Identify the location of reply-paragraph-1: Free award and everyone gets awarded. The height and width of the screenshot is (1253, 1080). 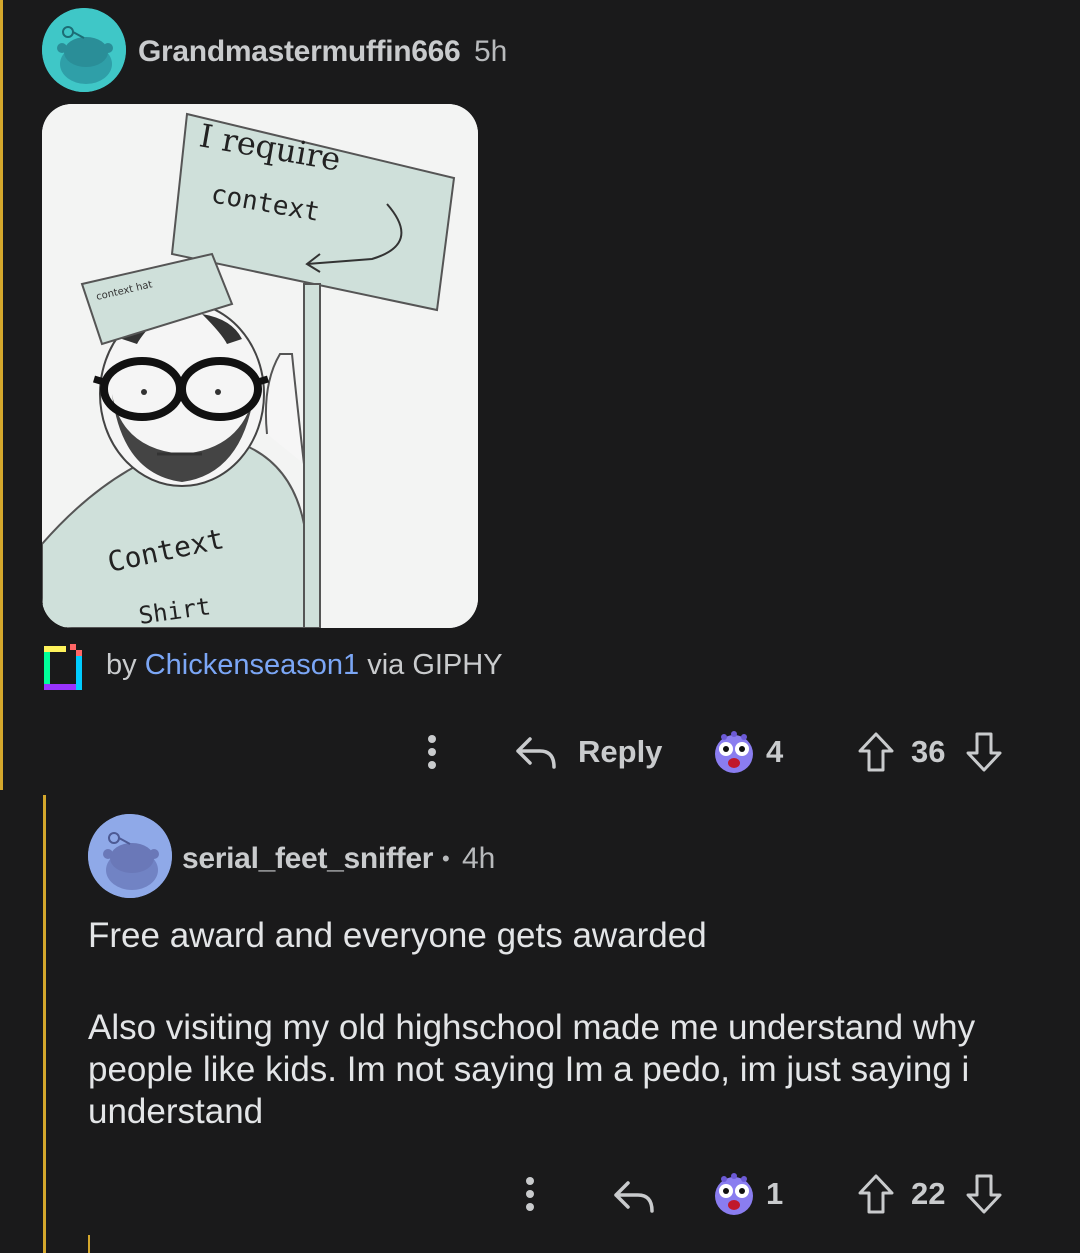
(397, 935).